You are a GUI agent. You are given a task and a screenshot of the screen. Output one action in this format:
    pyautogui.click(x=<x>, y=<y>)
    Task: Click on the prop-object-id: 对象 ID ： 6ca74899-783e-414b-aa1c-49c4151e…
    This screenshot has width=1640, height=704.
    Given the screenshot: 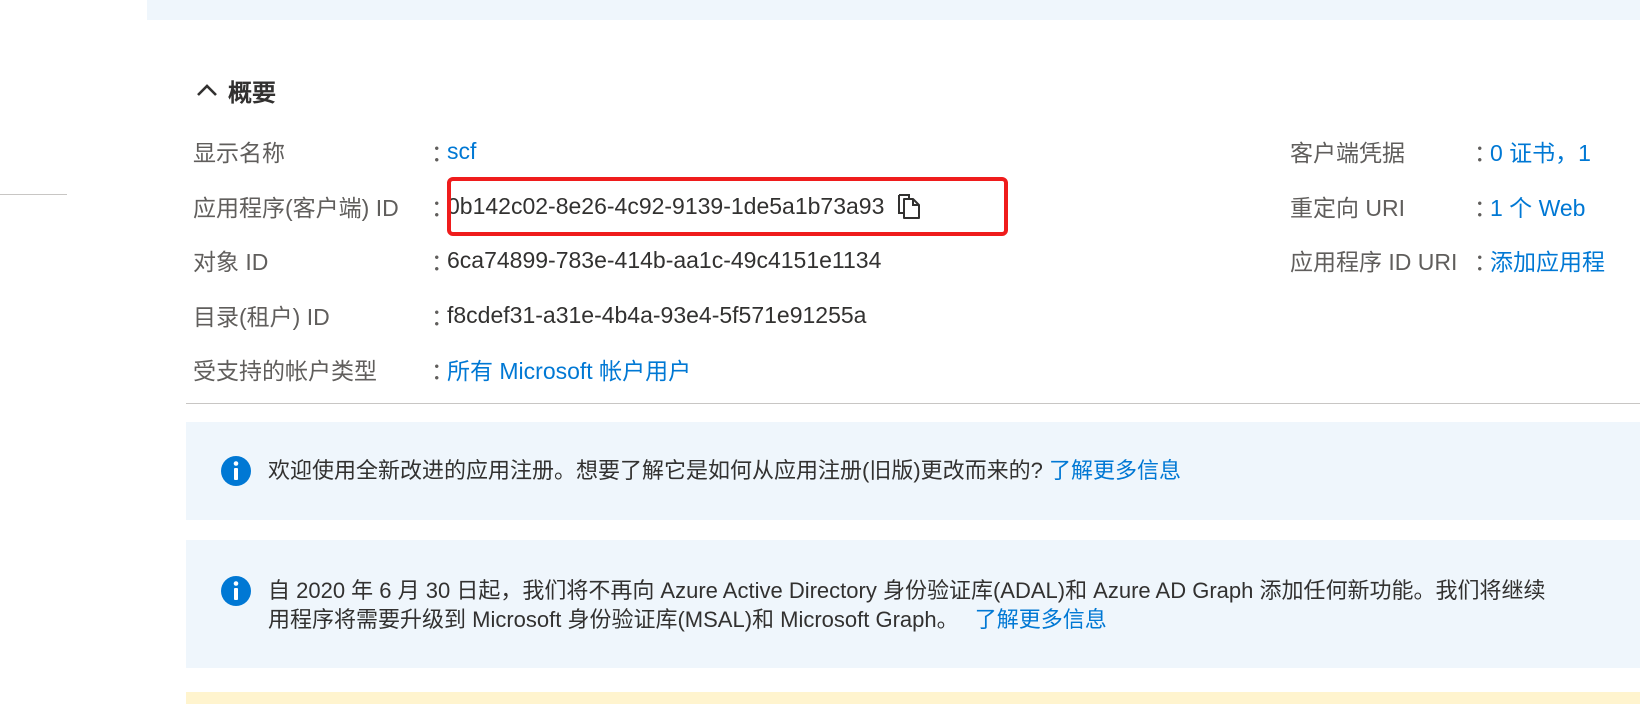 What is the action you would take?
    pyautogui.click(x=537, y=260)
    